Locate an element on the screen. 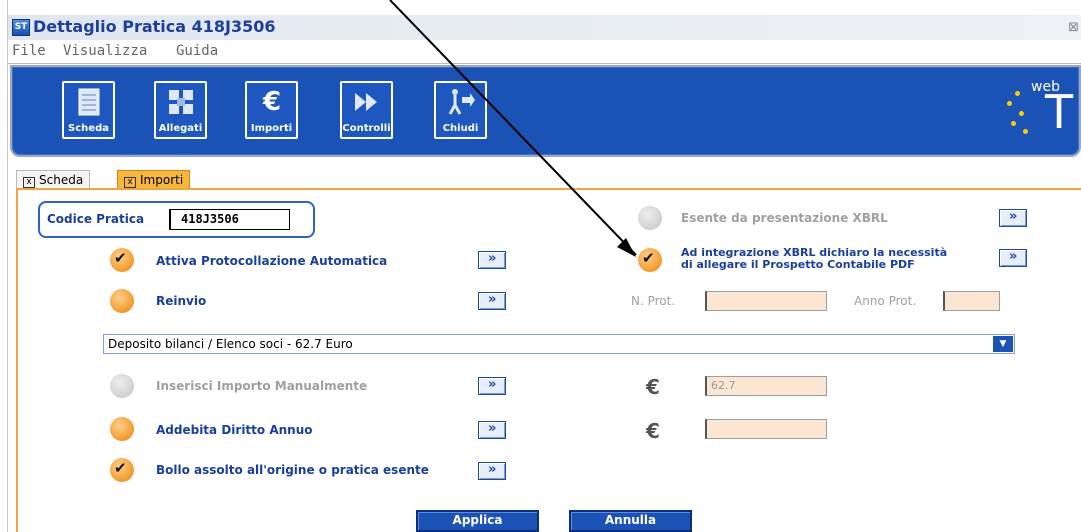 Image resolution: width=1081 pixels, height=532 pixels. window-title: Dettaglio Pratica 418J3506 is located at coordinates (154, 26).